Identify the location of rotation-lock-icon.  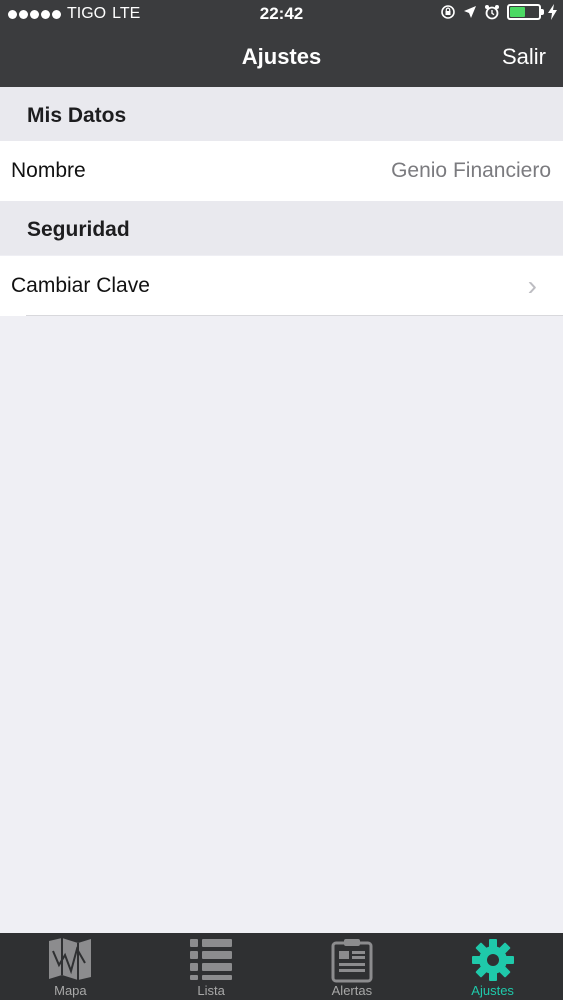
(448, 12).